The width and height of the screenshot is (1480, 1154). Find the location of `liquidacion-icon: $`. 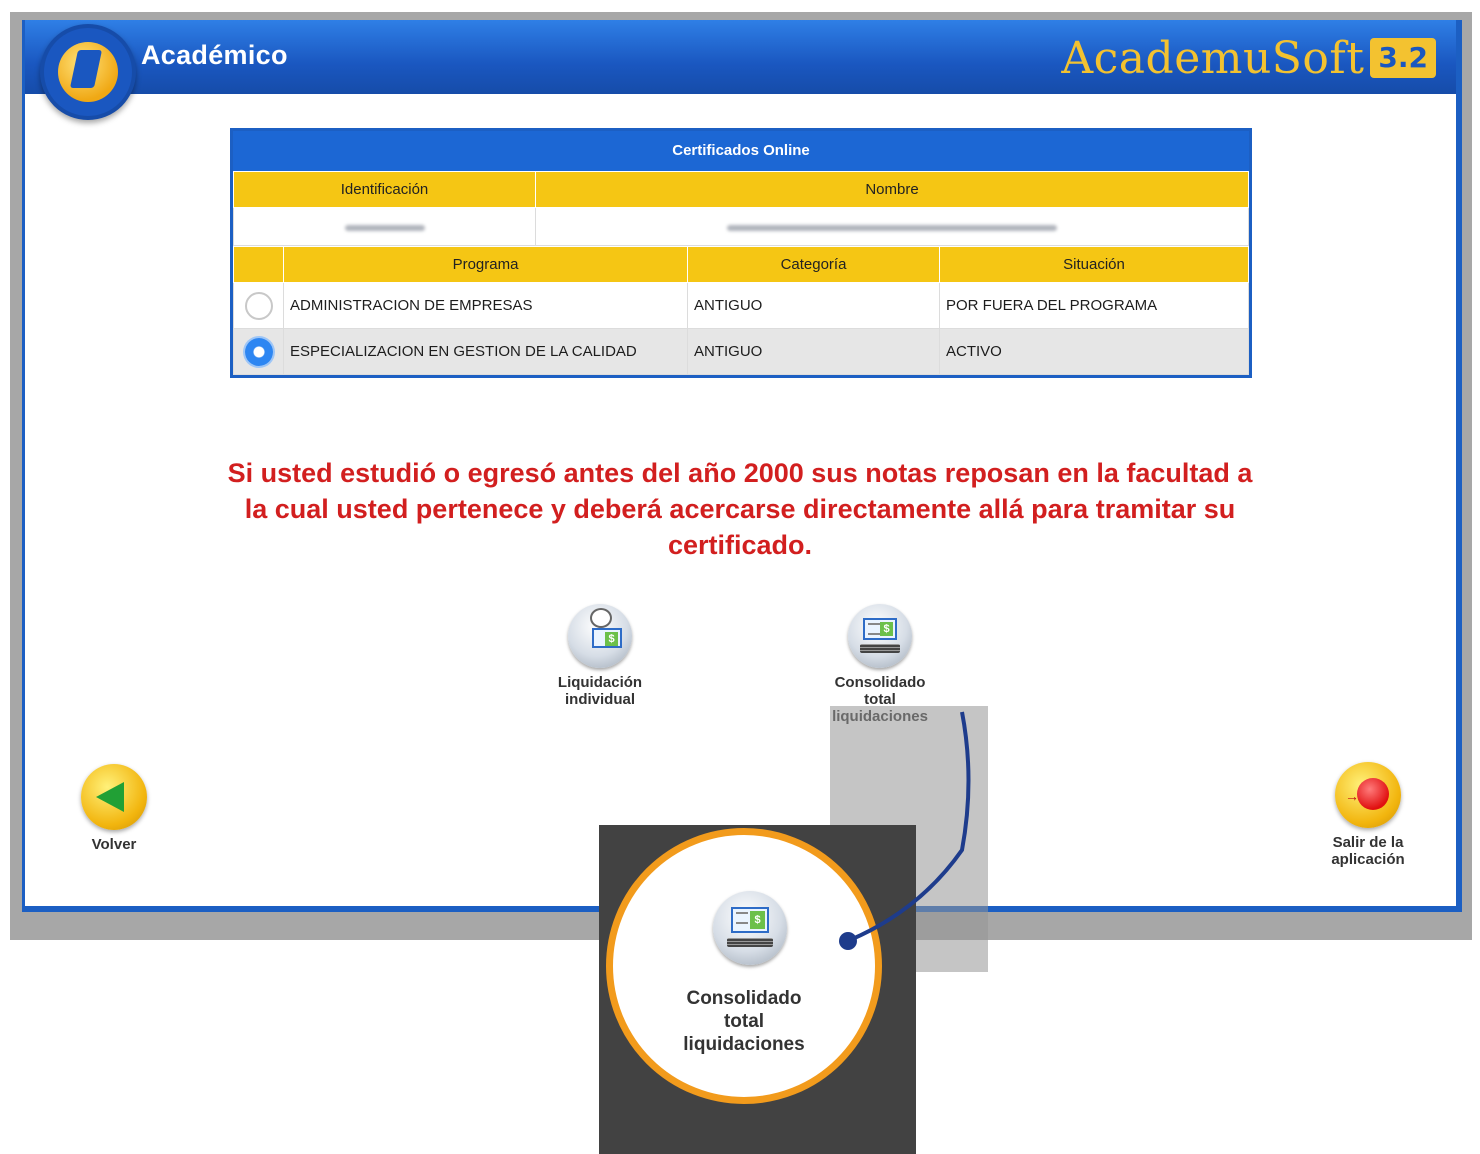

liquidacion-icon: $ is located at coordinates (600, 636).